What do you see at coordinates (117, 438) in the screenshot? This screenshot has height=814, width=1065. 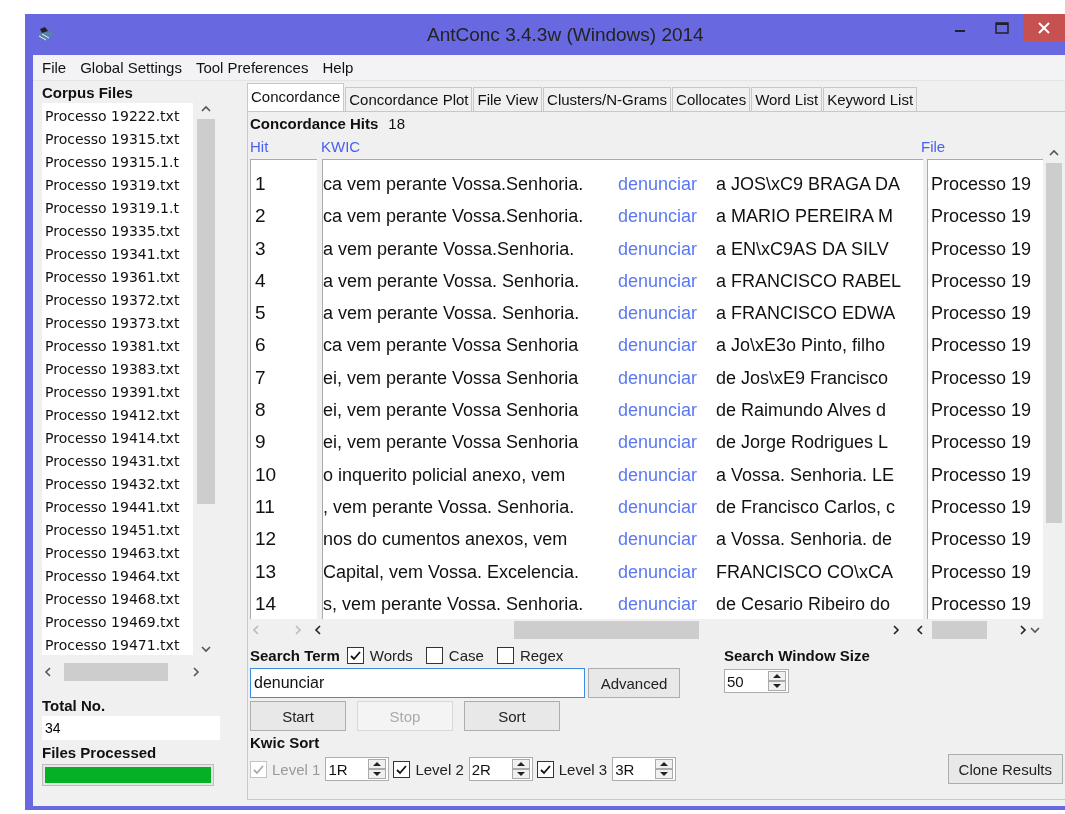 I see `file-item: Processo 19414.txt` at bounding box center [117, 438].